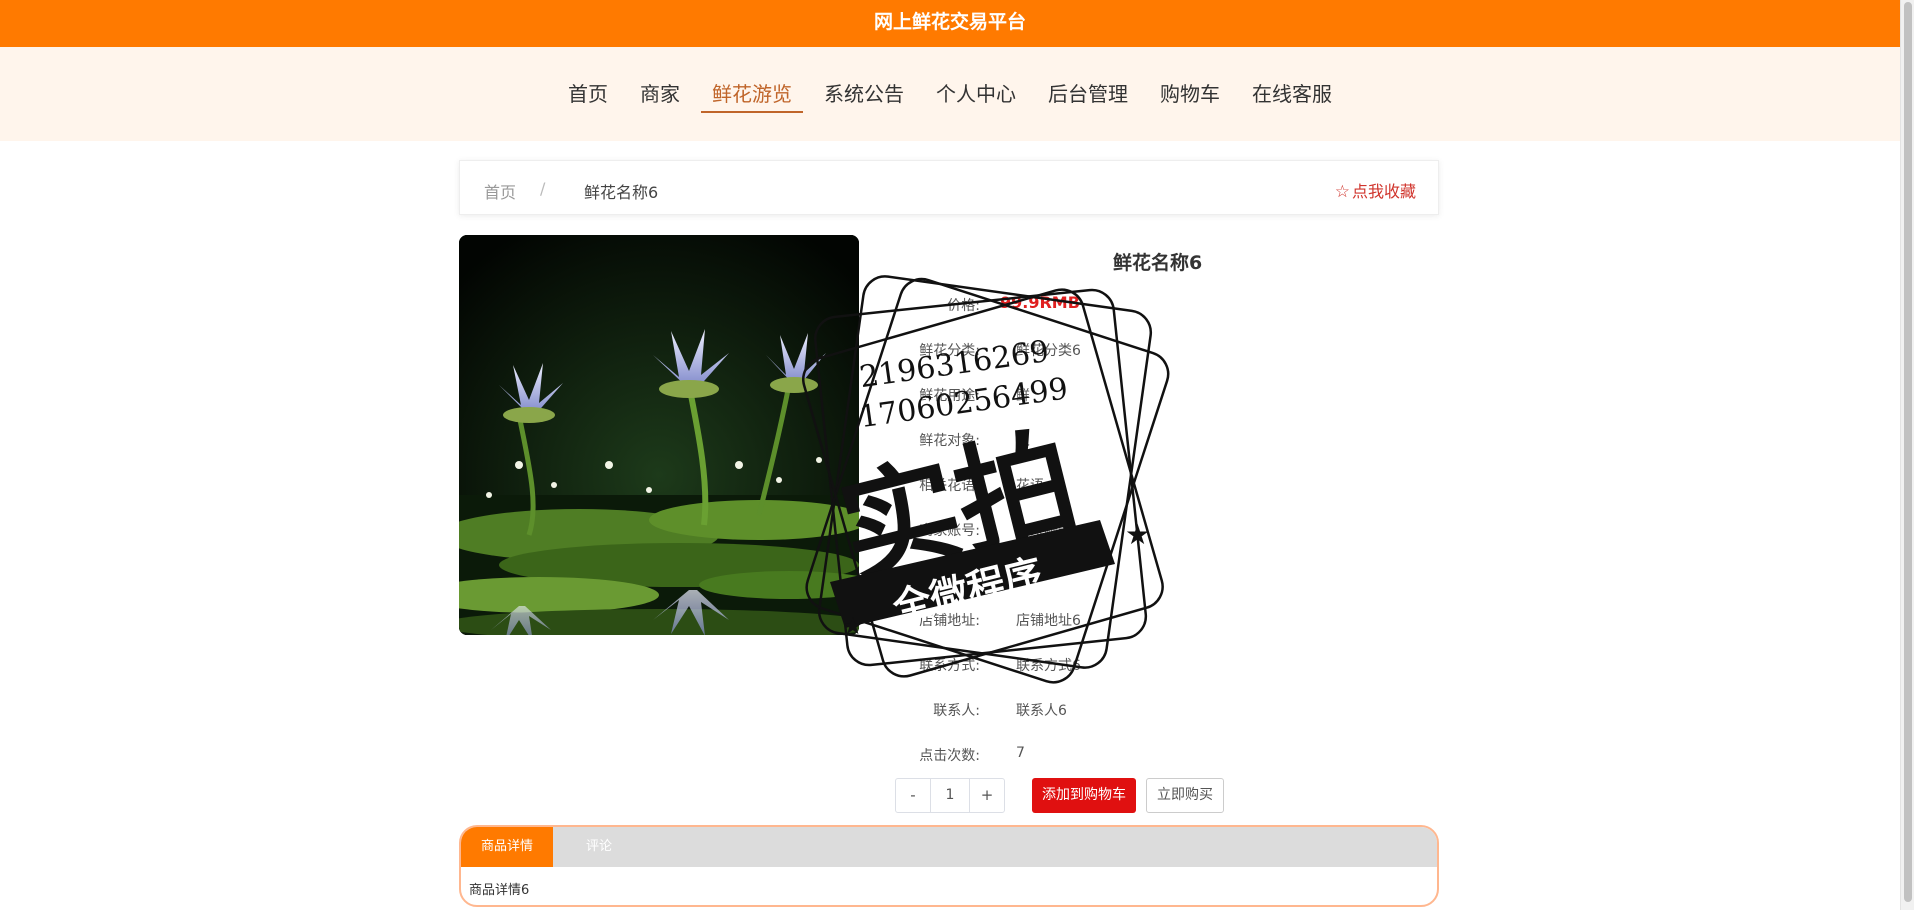 The height and width of the screenshot is (910, 1914). Describe the element at coordinates (949, 847) in the screenshot. I see `tab-bar: 商品详情 评论` at that location.